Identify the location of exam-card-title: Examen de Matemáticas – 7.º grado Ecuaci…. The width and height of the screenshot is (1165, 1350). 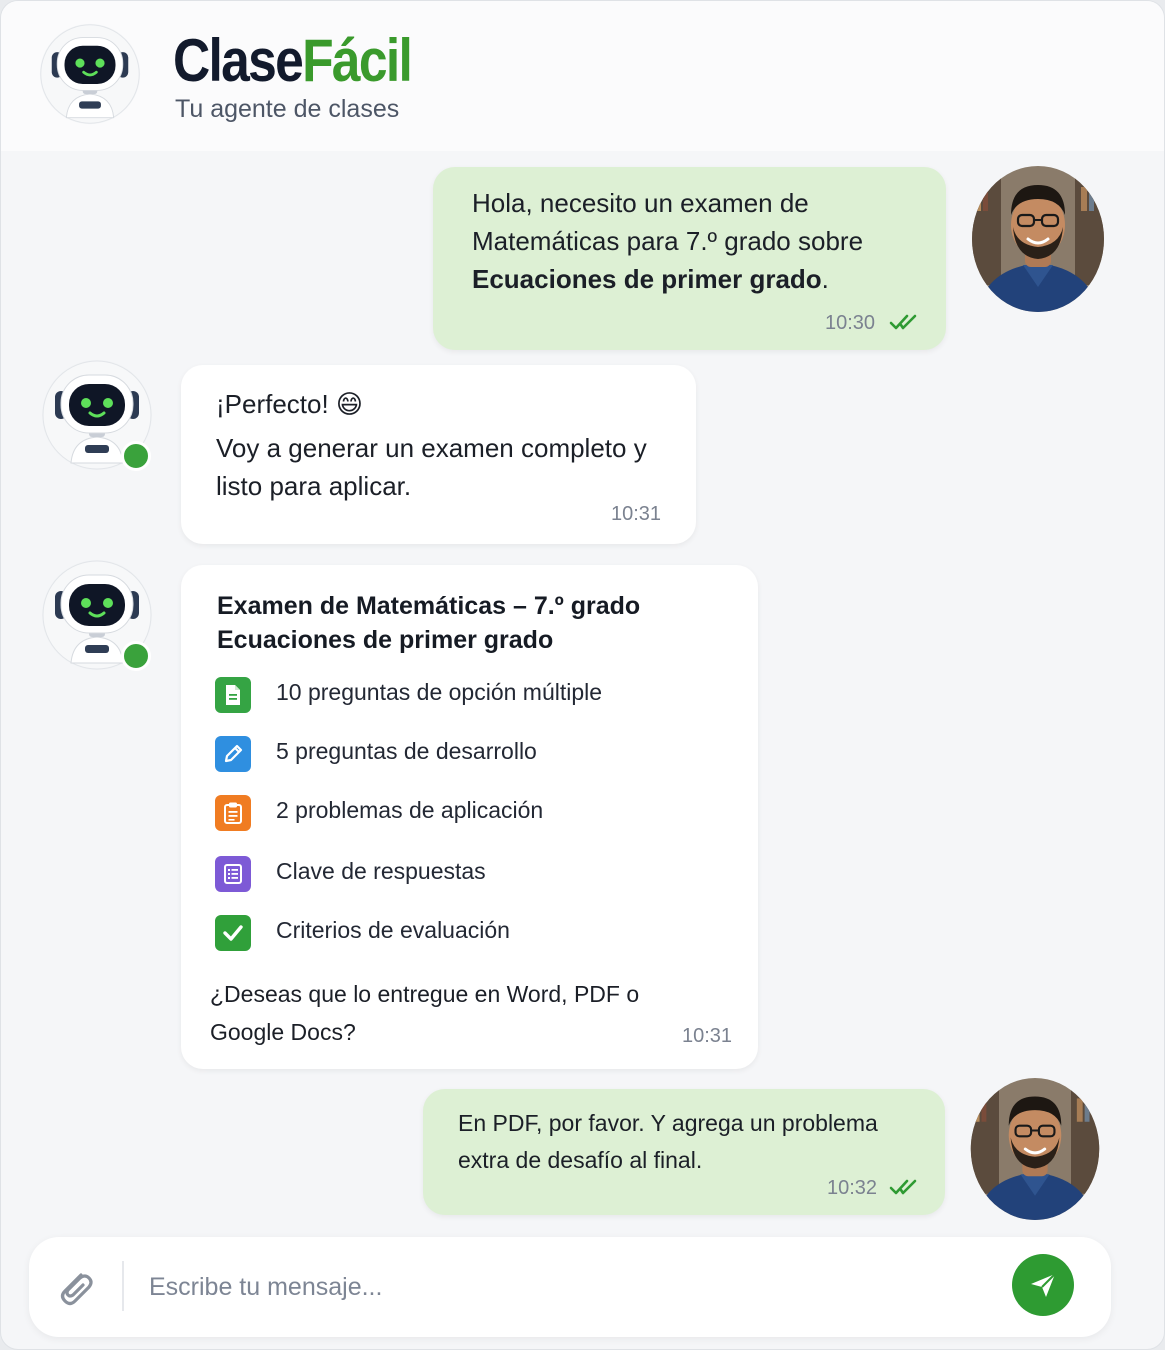
(428, 623).